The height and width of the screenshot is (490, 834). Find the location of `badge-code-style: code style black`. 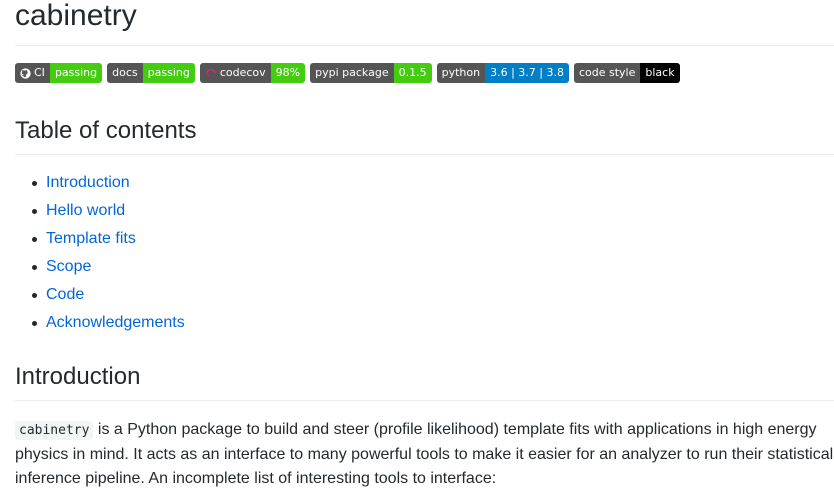

badge-code-style: code style black is located at coordinates (626, 73).